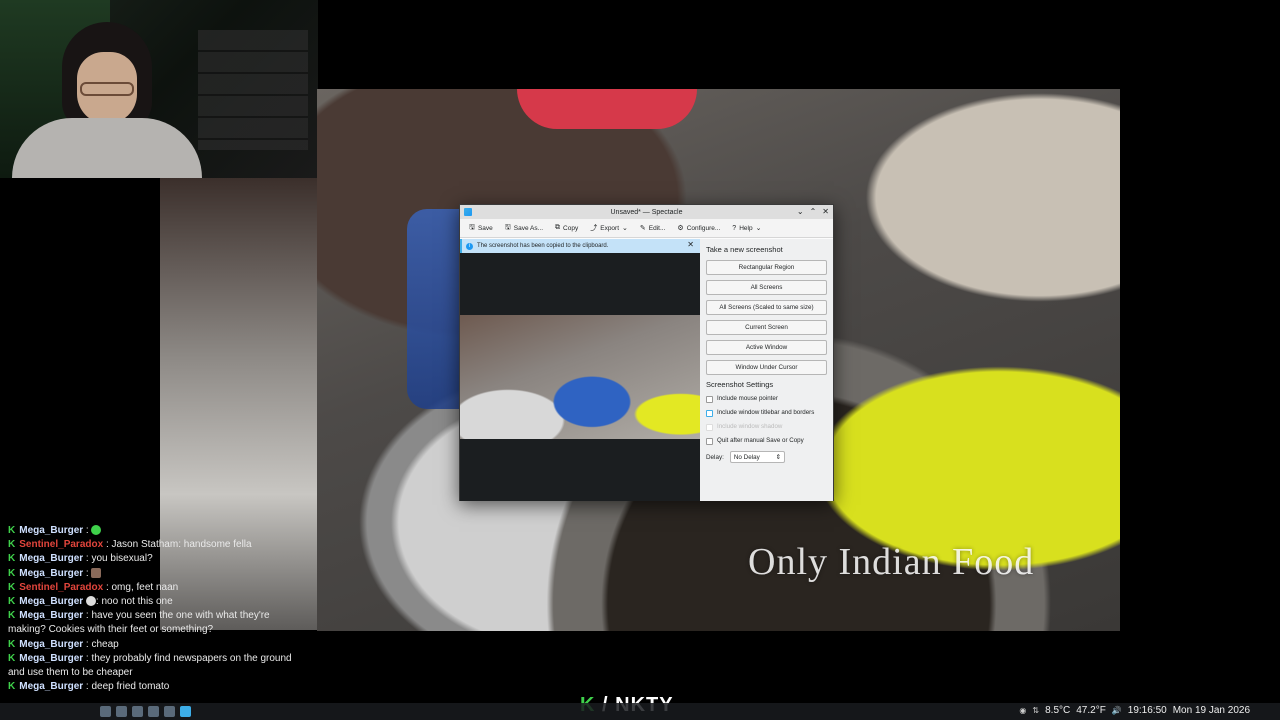  Describe the element at coordinates (690, 244) in the screenshot. I see `close-notice-icon: ✕` at that location.